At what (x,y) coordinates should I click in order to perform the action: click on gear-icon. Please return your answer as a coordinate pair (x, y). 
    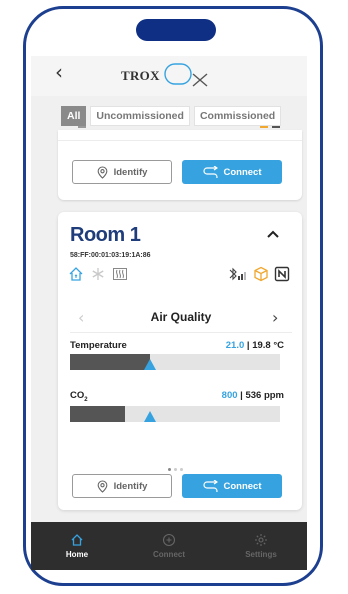
    Looking at the image, I should click on (261, 540).